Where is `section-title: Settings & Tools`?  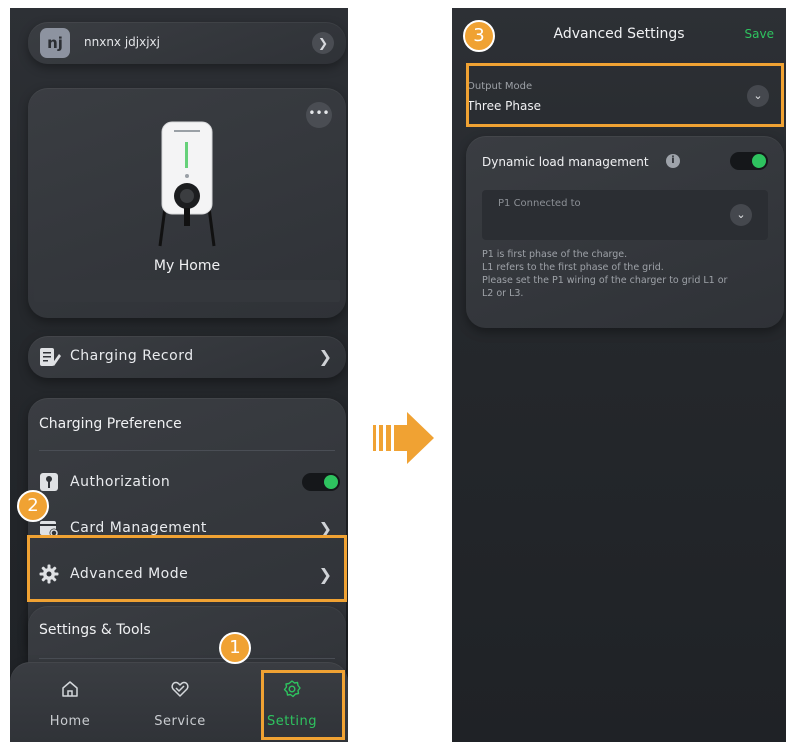
section-title: Settings & Tools is located at coordinates (95, 630).